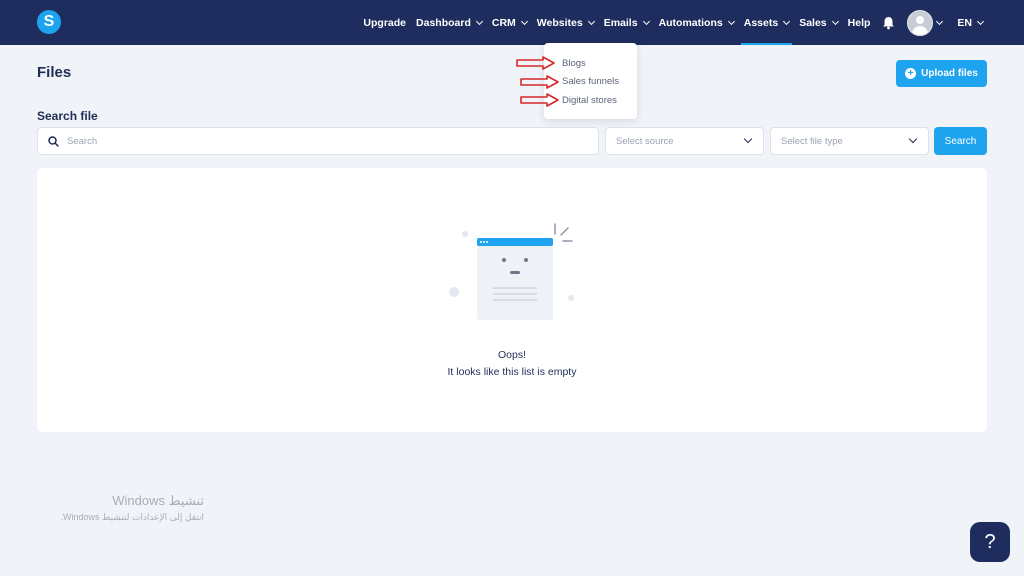 The width and height of the screenshot is (1024, 576). Describe the element at coordinates (503, 22) in the screenshot. I see `nav-crm-label: CRM` at that location.